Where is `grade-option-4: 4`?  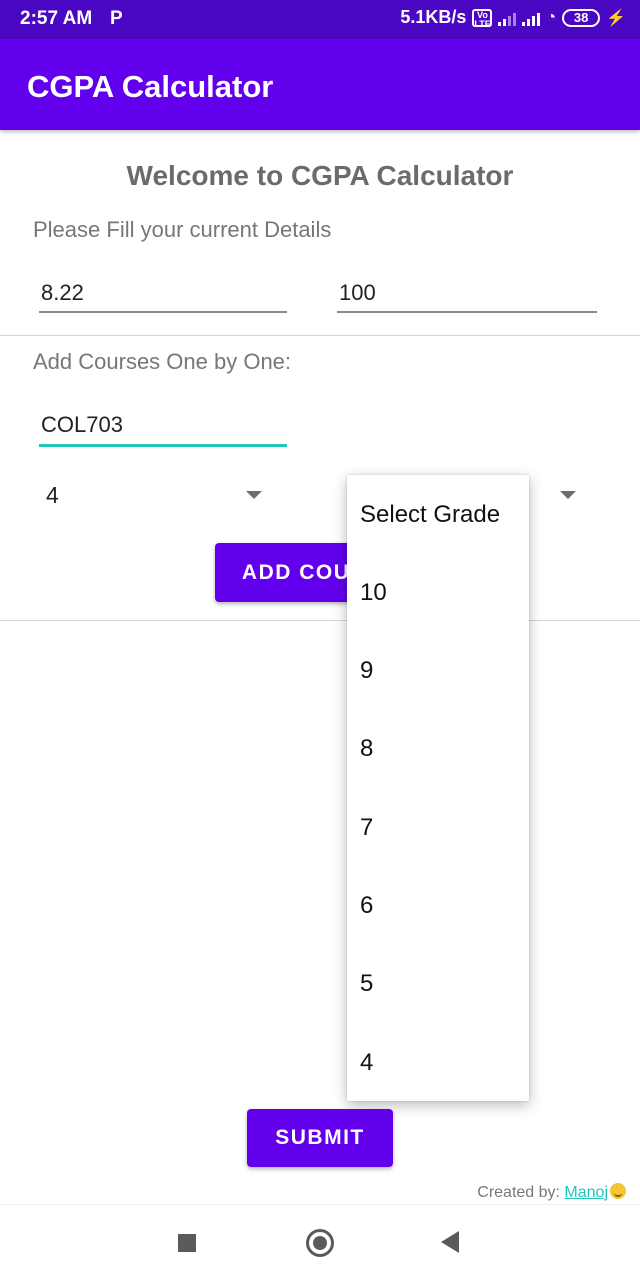 grade-option-4: 4 is located at coordinates (366, 1063).